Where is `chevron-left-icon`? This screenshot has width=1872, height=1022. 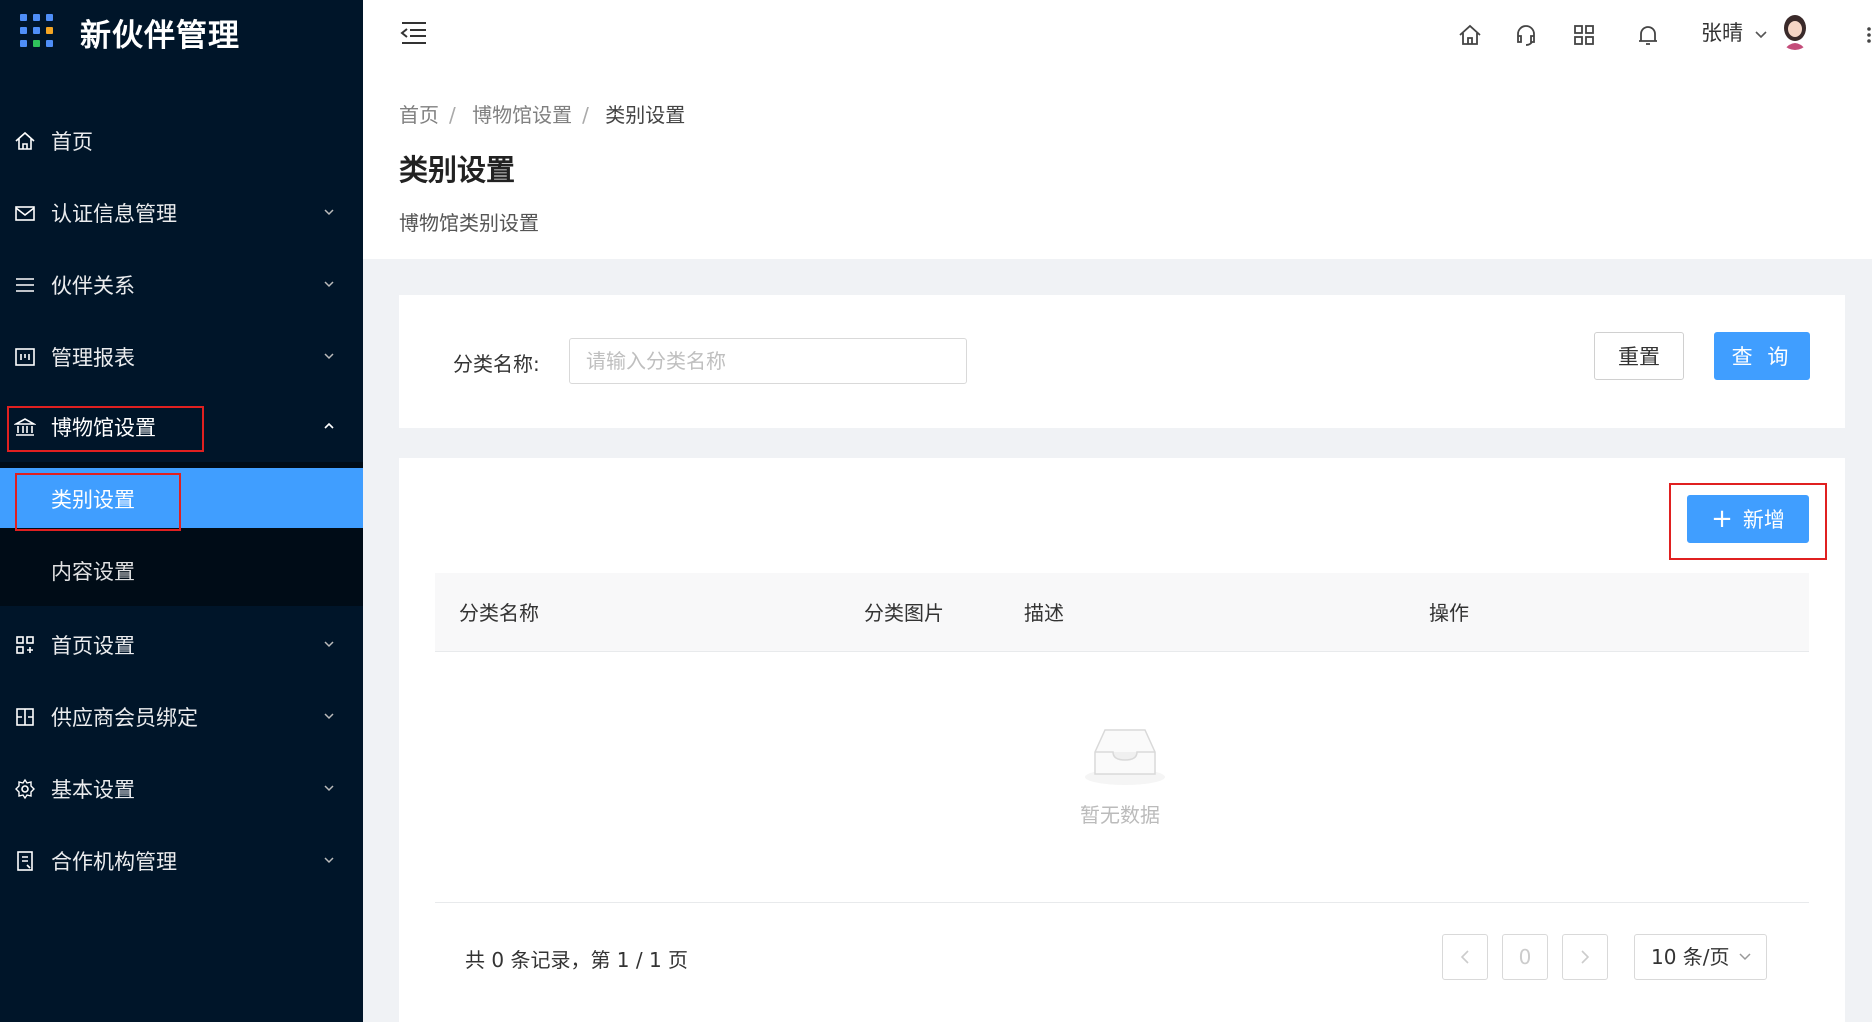
chevron-left-icon is located at coordinates (1464, 957).